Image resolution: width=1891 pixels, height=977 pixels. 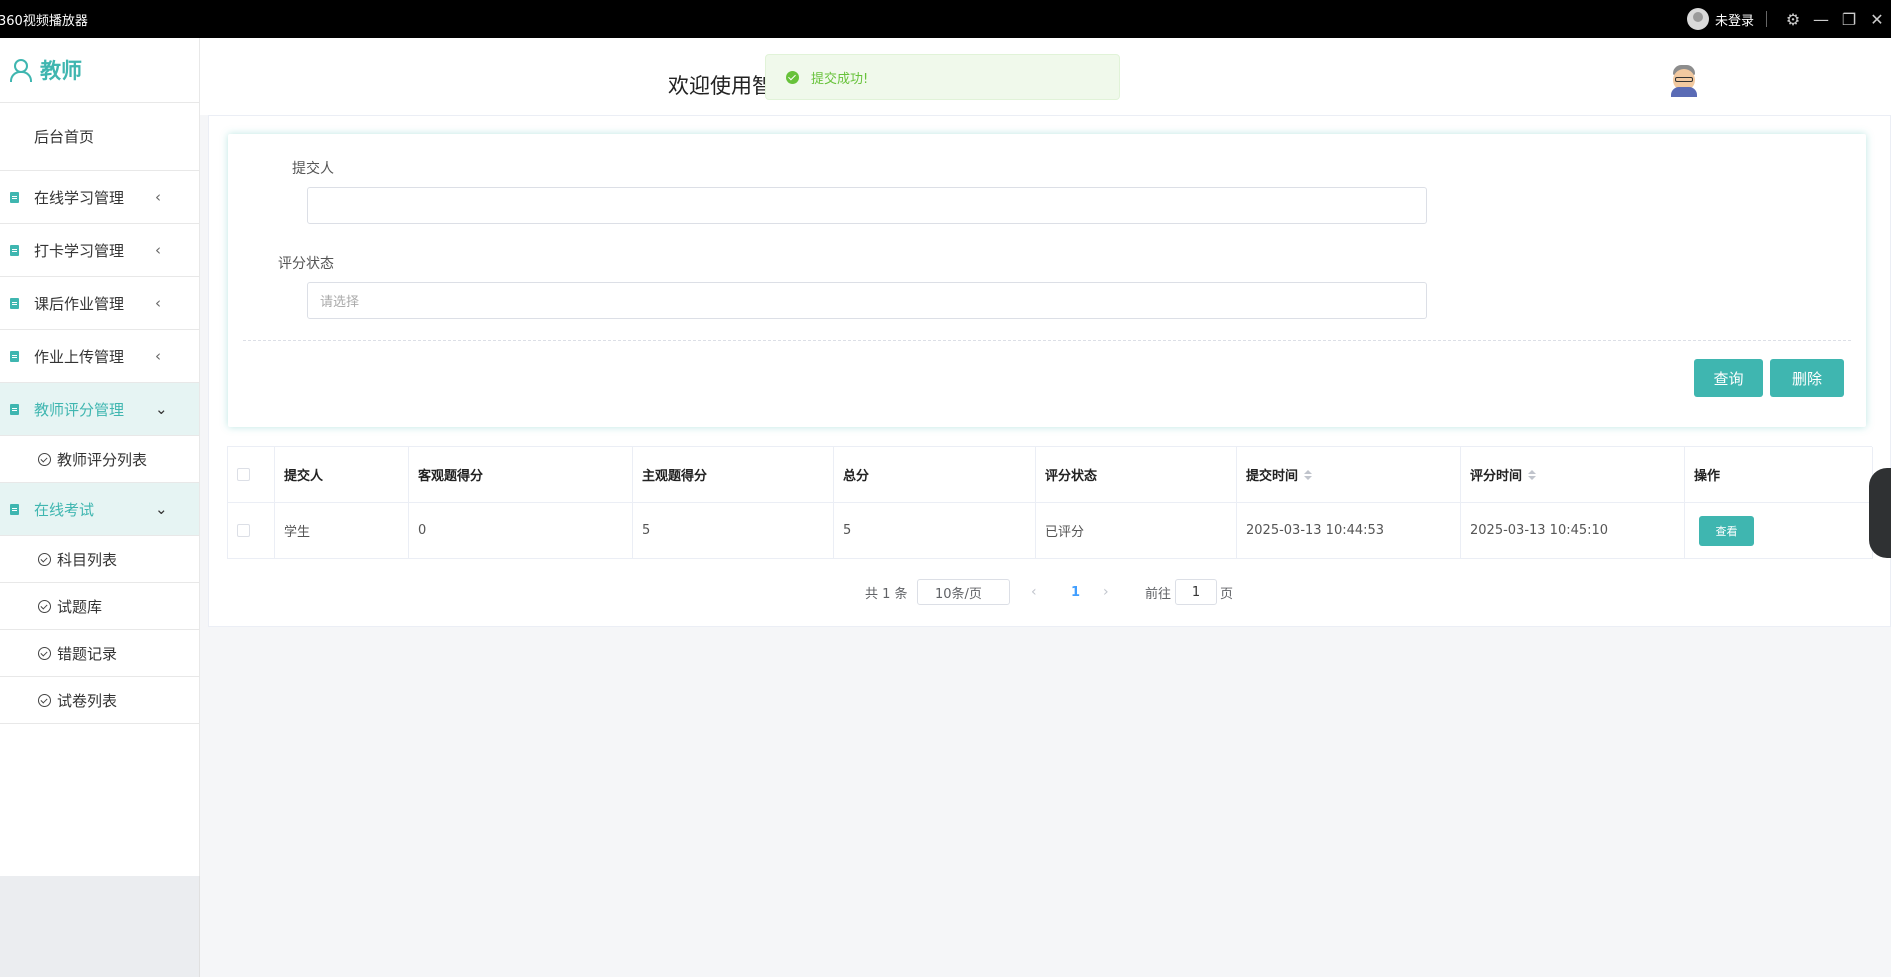 I want to click on window-titlebar: 360视频播放器 未登录 ⚙ — ❐ ✕, so click(x=945, y=19).